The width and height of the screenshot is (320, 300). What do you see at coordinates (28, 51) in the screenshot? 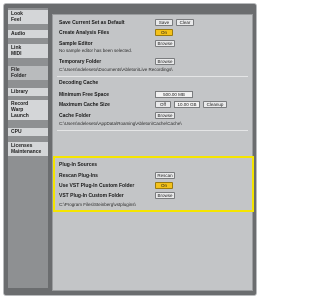
I see `tab-link-midi: Link MIDI` at bounding box center [28, 51].